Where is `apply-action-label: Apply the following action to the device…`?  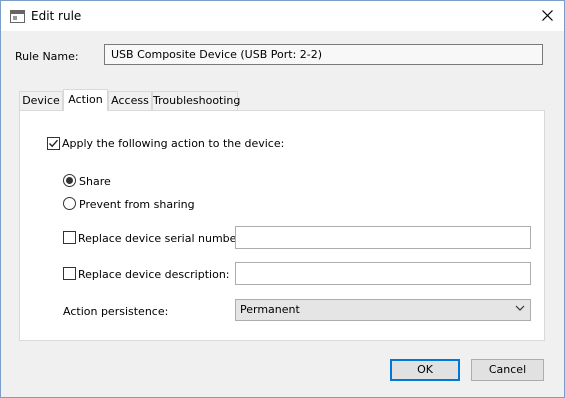
apply-action-label: Apply the following action to the device… is located at coordinates (173, 143).